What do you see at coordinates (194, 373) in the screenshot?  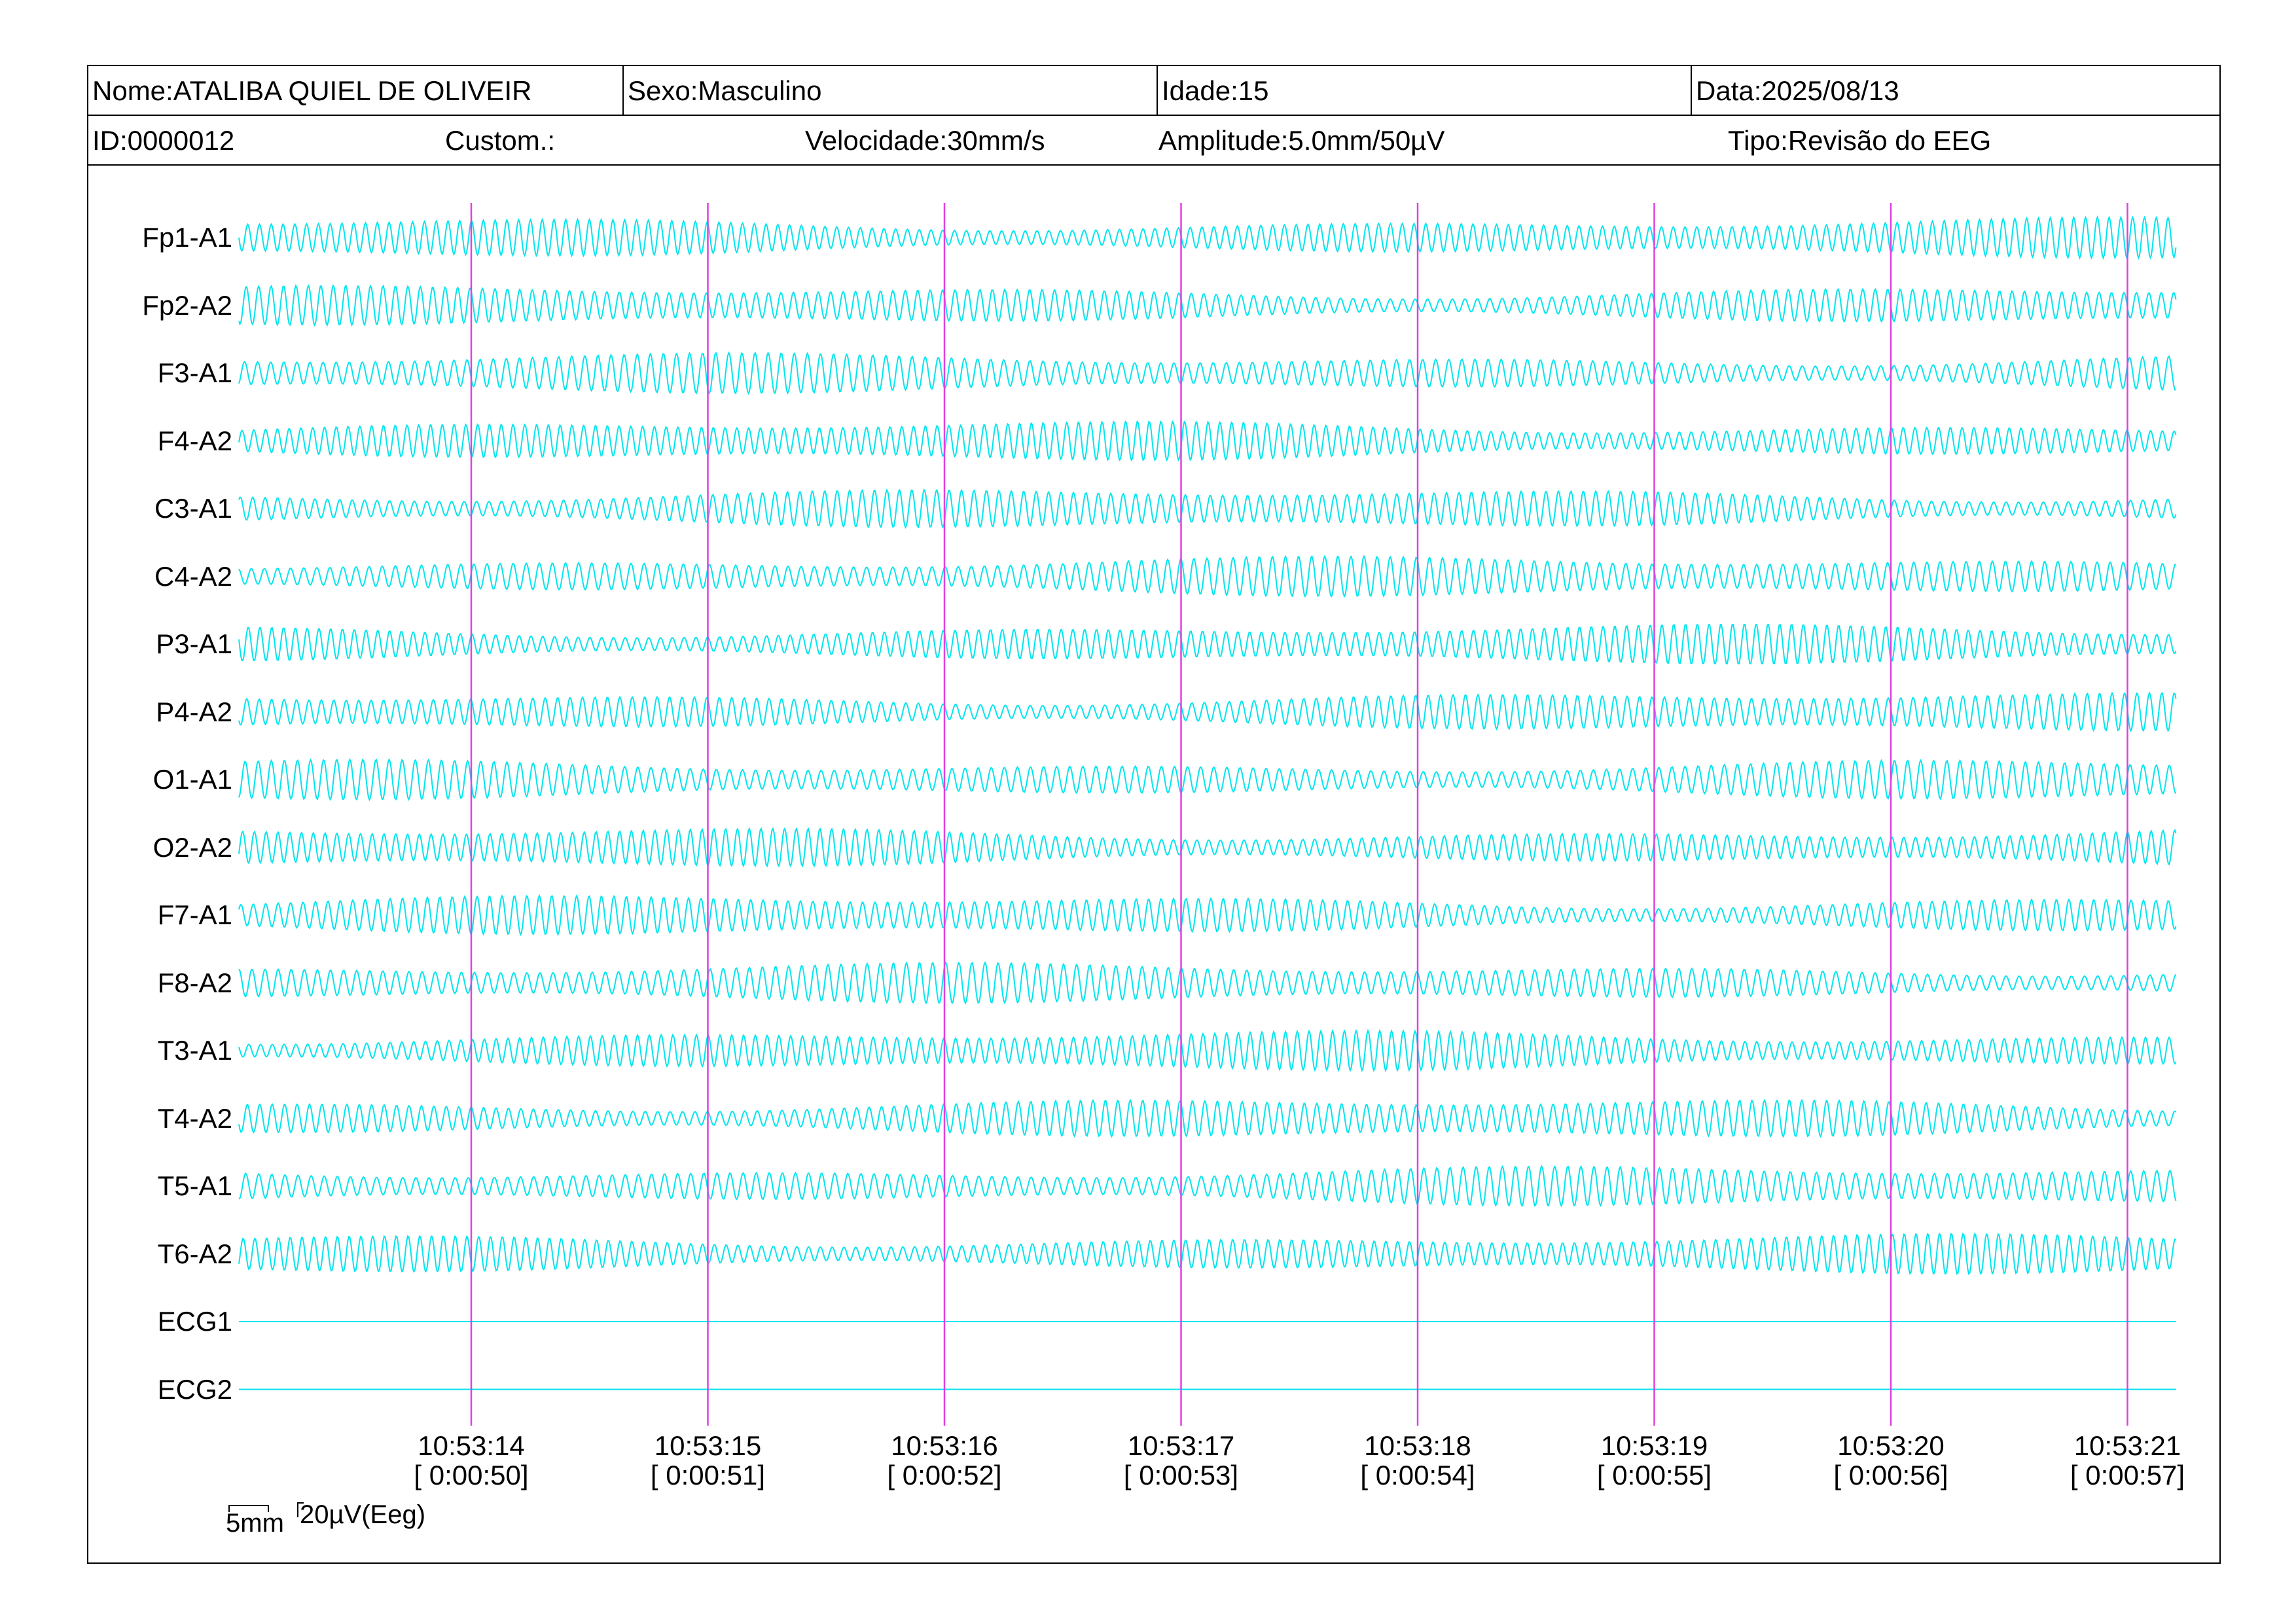 I see `channel-label: F3-A1` at bounding box center [194, 373].